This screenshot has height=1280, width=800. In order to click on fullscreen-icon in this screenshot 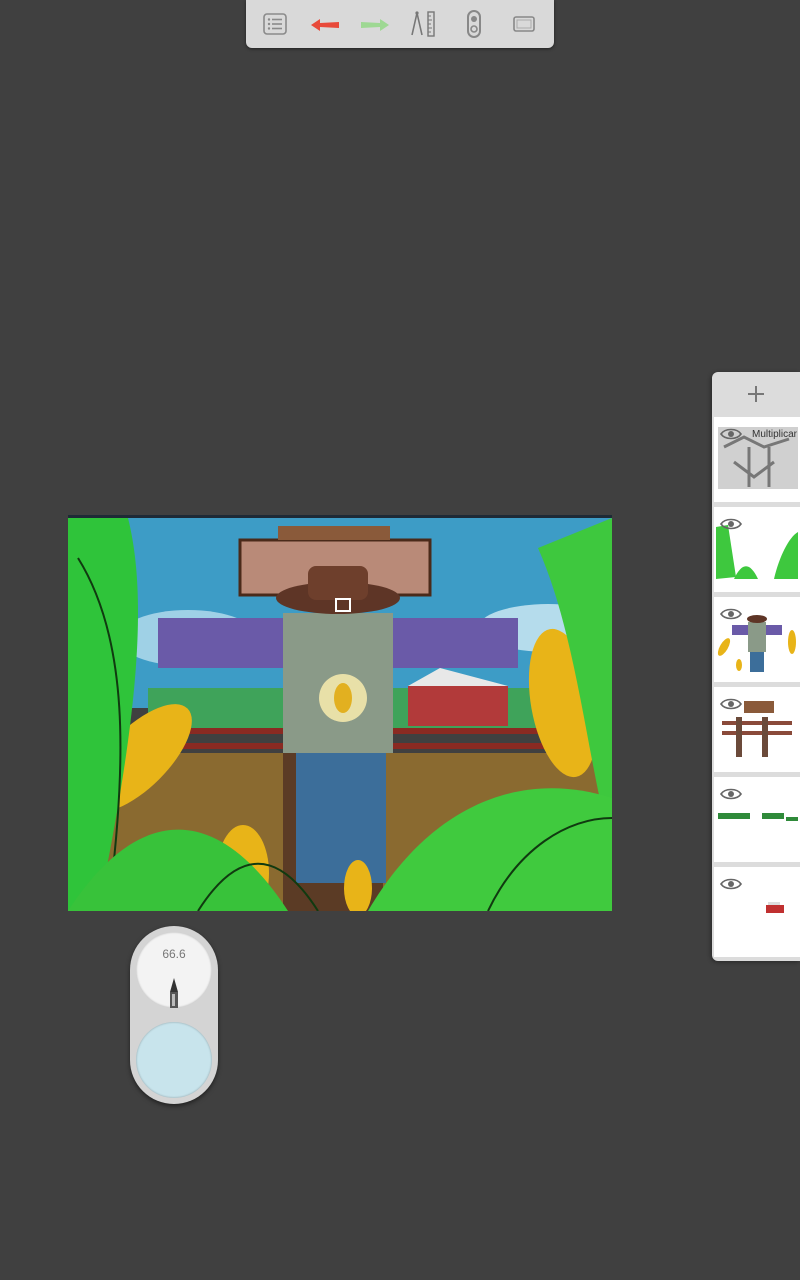, I will do `click(524, 24)`.